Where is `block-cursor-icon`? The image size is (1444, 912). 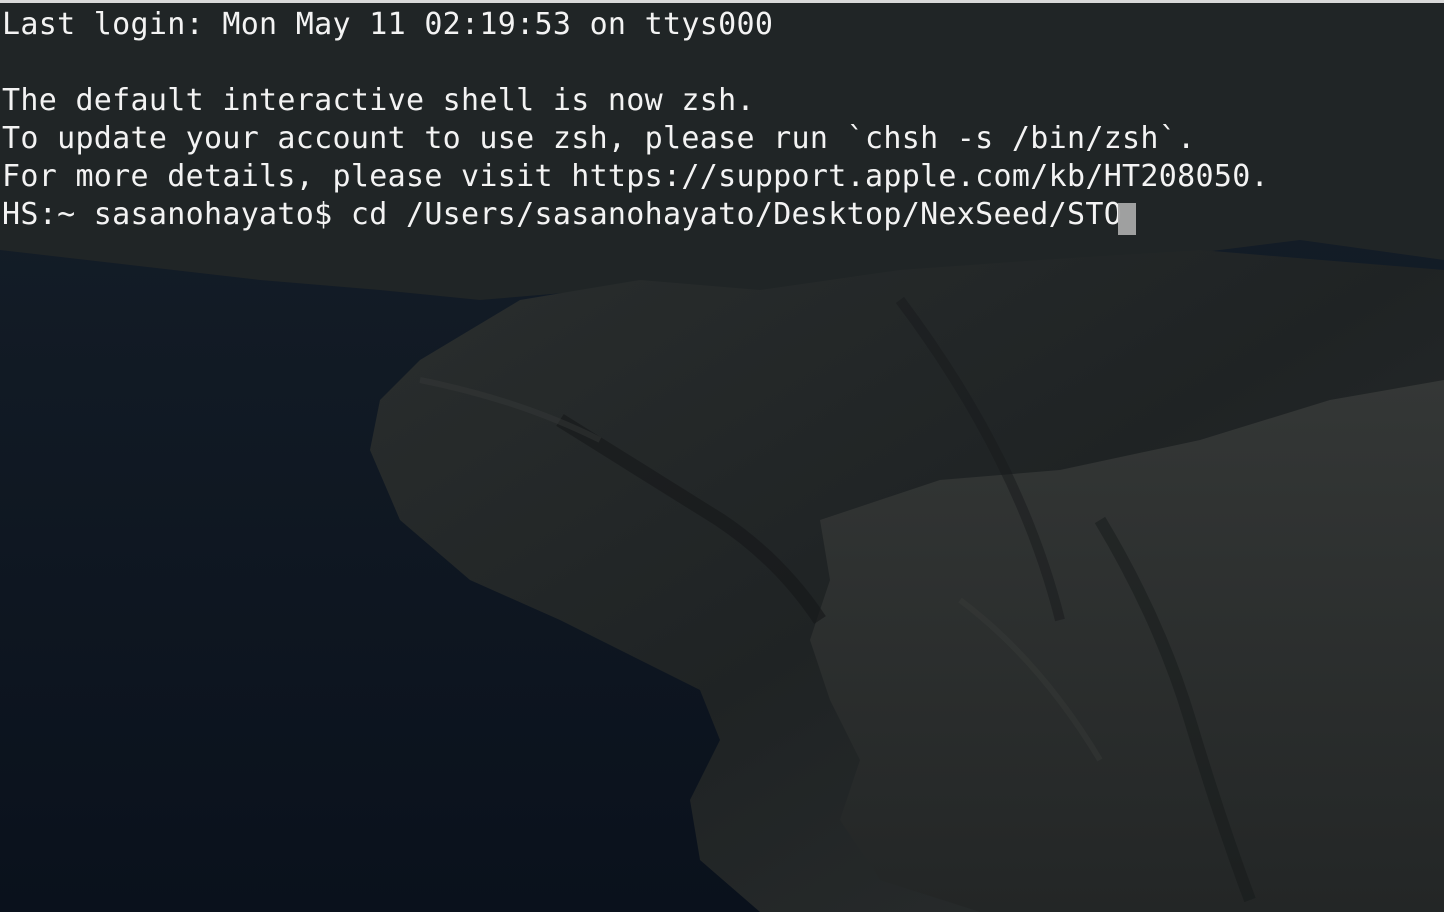 block-cursor-icon is located at coordinates (1127, 219).